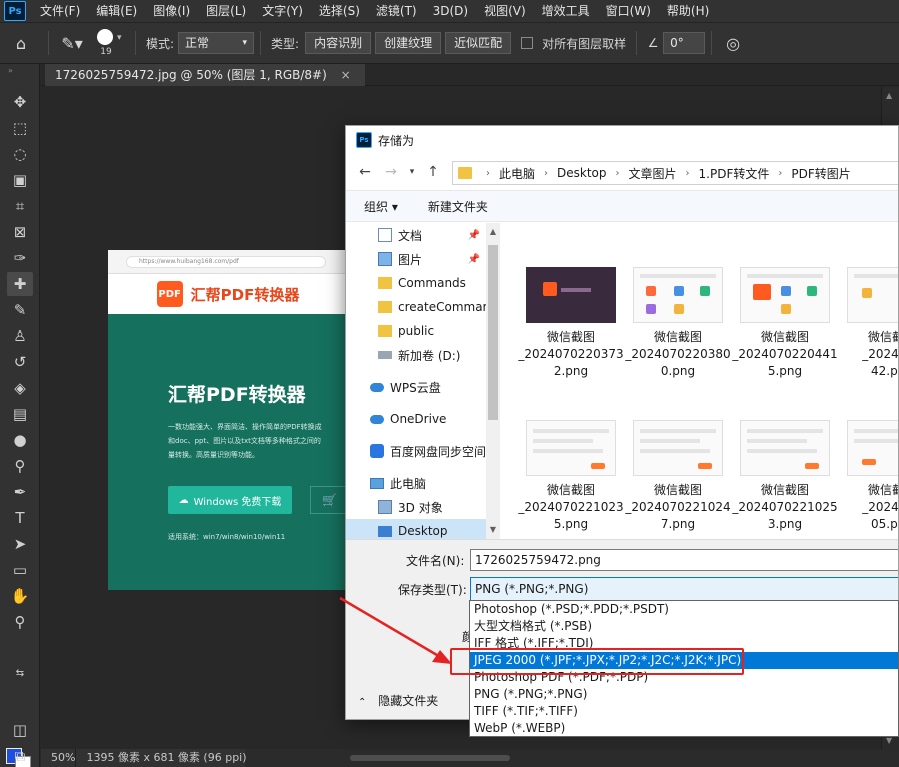  Describe the element at coordinates (684, 694) in the screenshot. I see `filetype-option-png: PNG (*.PNG;*.PNG)` at that location.